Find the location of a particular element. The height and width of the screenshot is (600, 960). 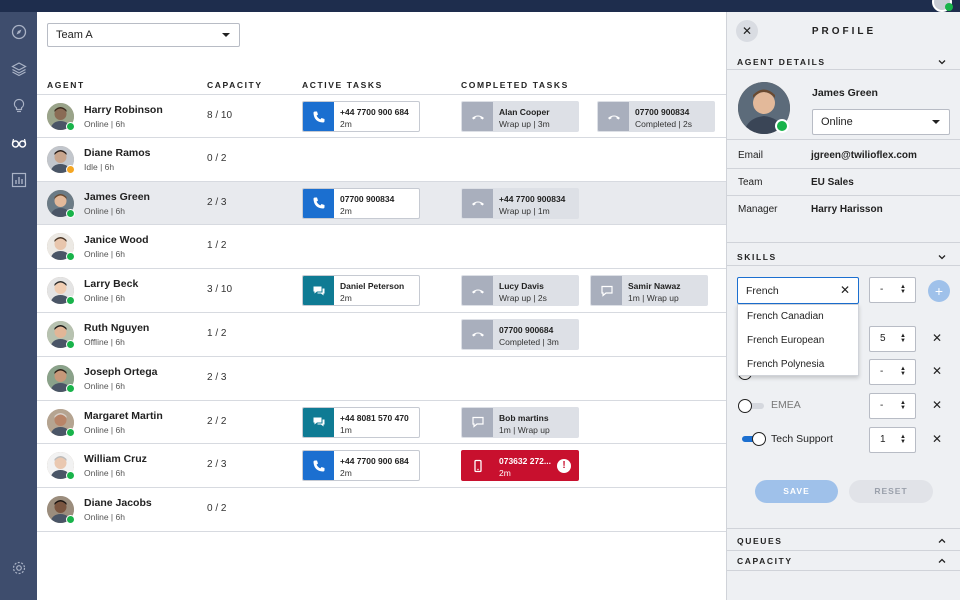

skill-level-stepper: 5 ▲ ▼ is located at coordinates (892, 339).